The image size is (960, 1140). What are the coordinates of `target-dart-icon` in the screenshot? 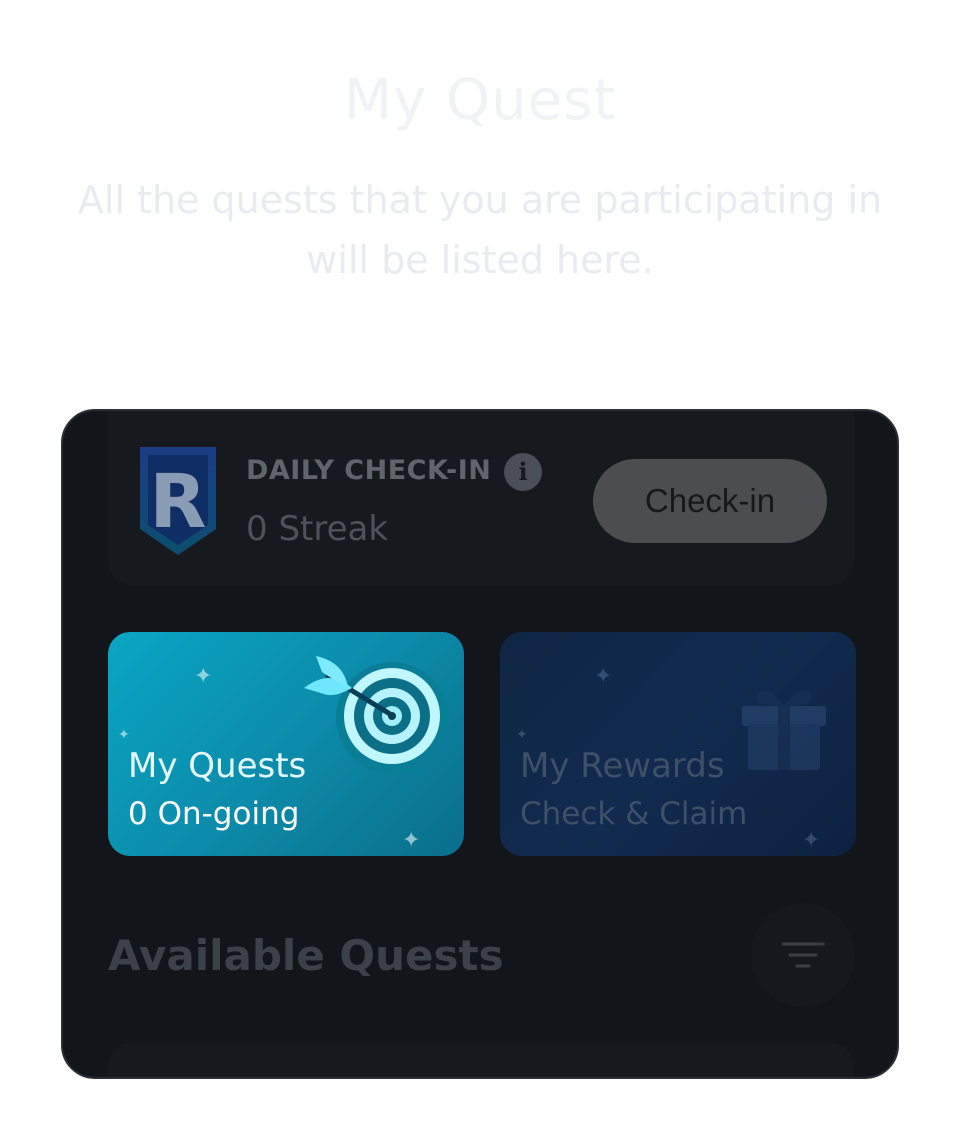 It's located at (376, 715).